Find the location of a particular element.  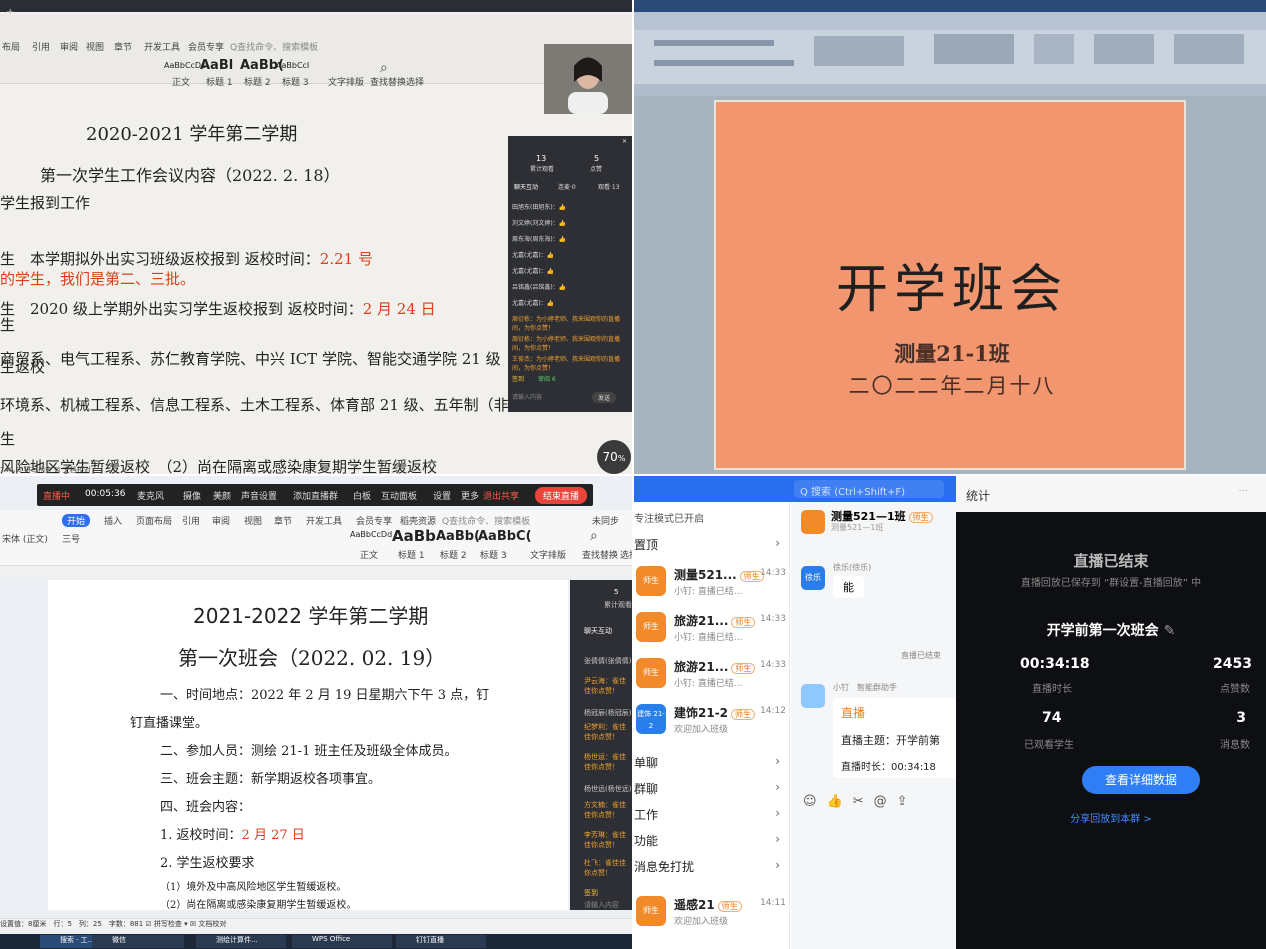

input-toolbar: ☺👍✂@⇪ is located at coordinates (860, 801).